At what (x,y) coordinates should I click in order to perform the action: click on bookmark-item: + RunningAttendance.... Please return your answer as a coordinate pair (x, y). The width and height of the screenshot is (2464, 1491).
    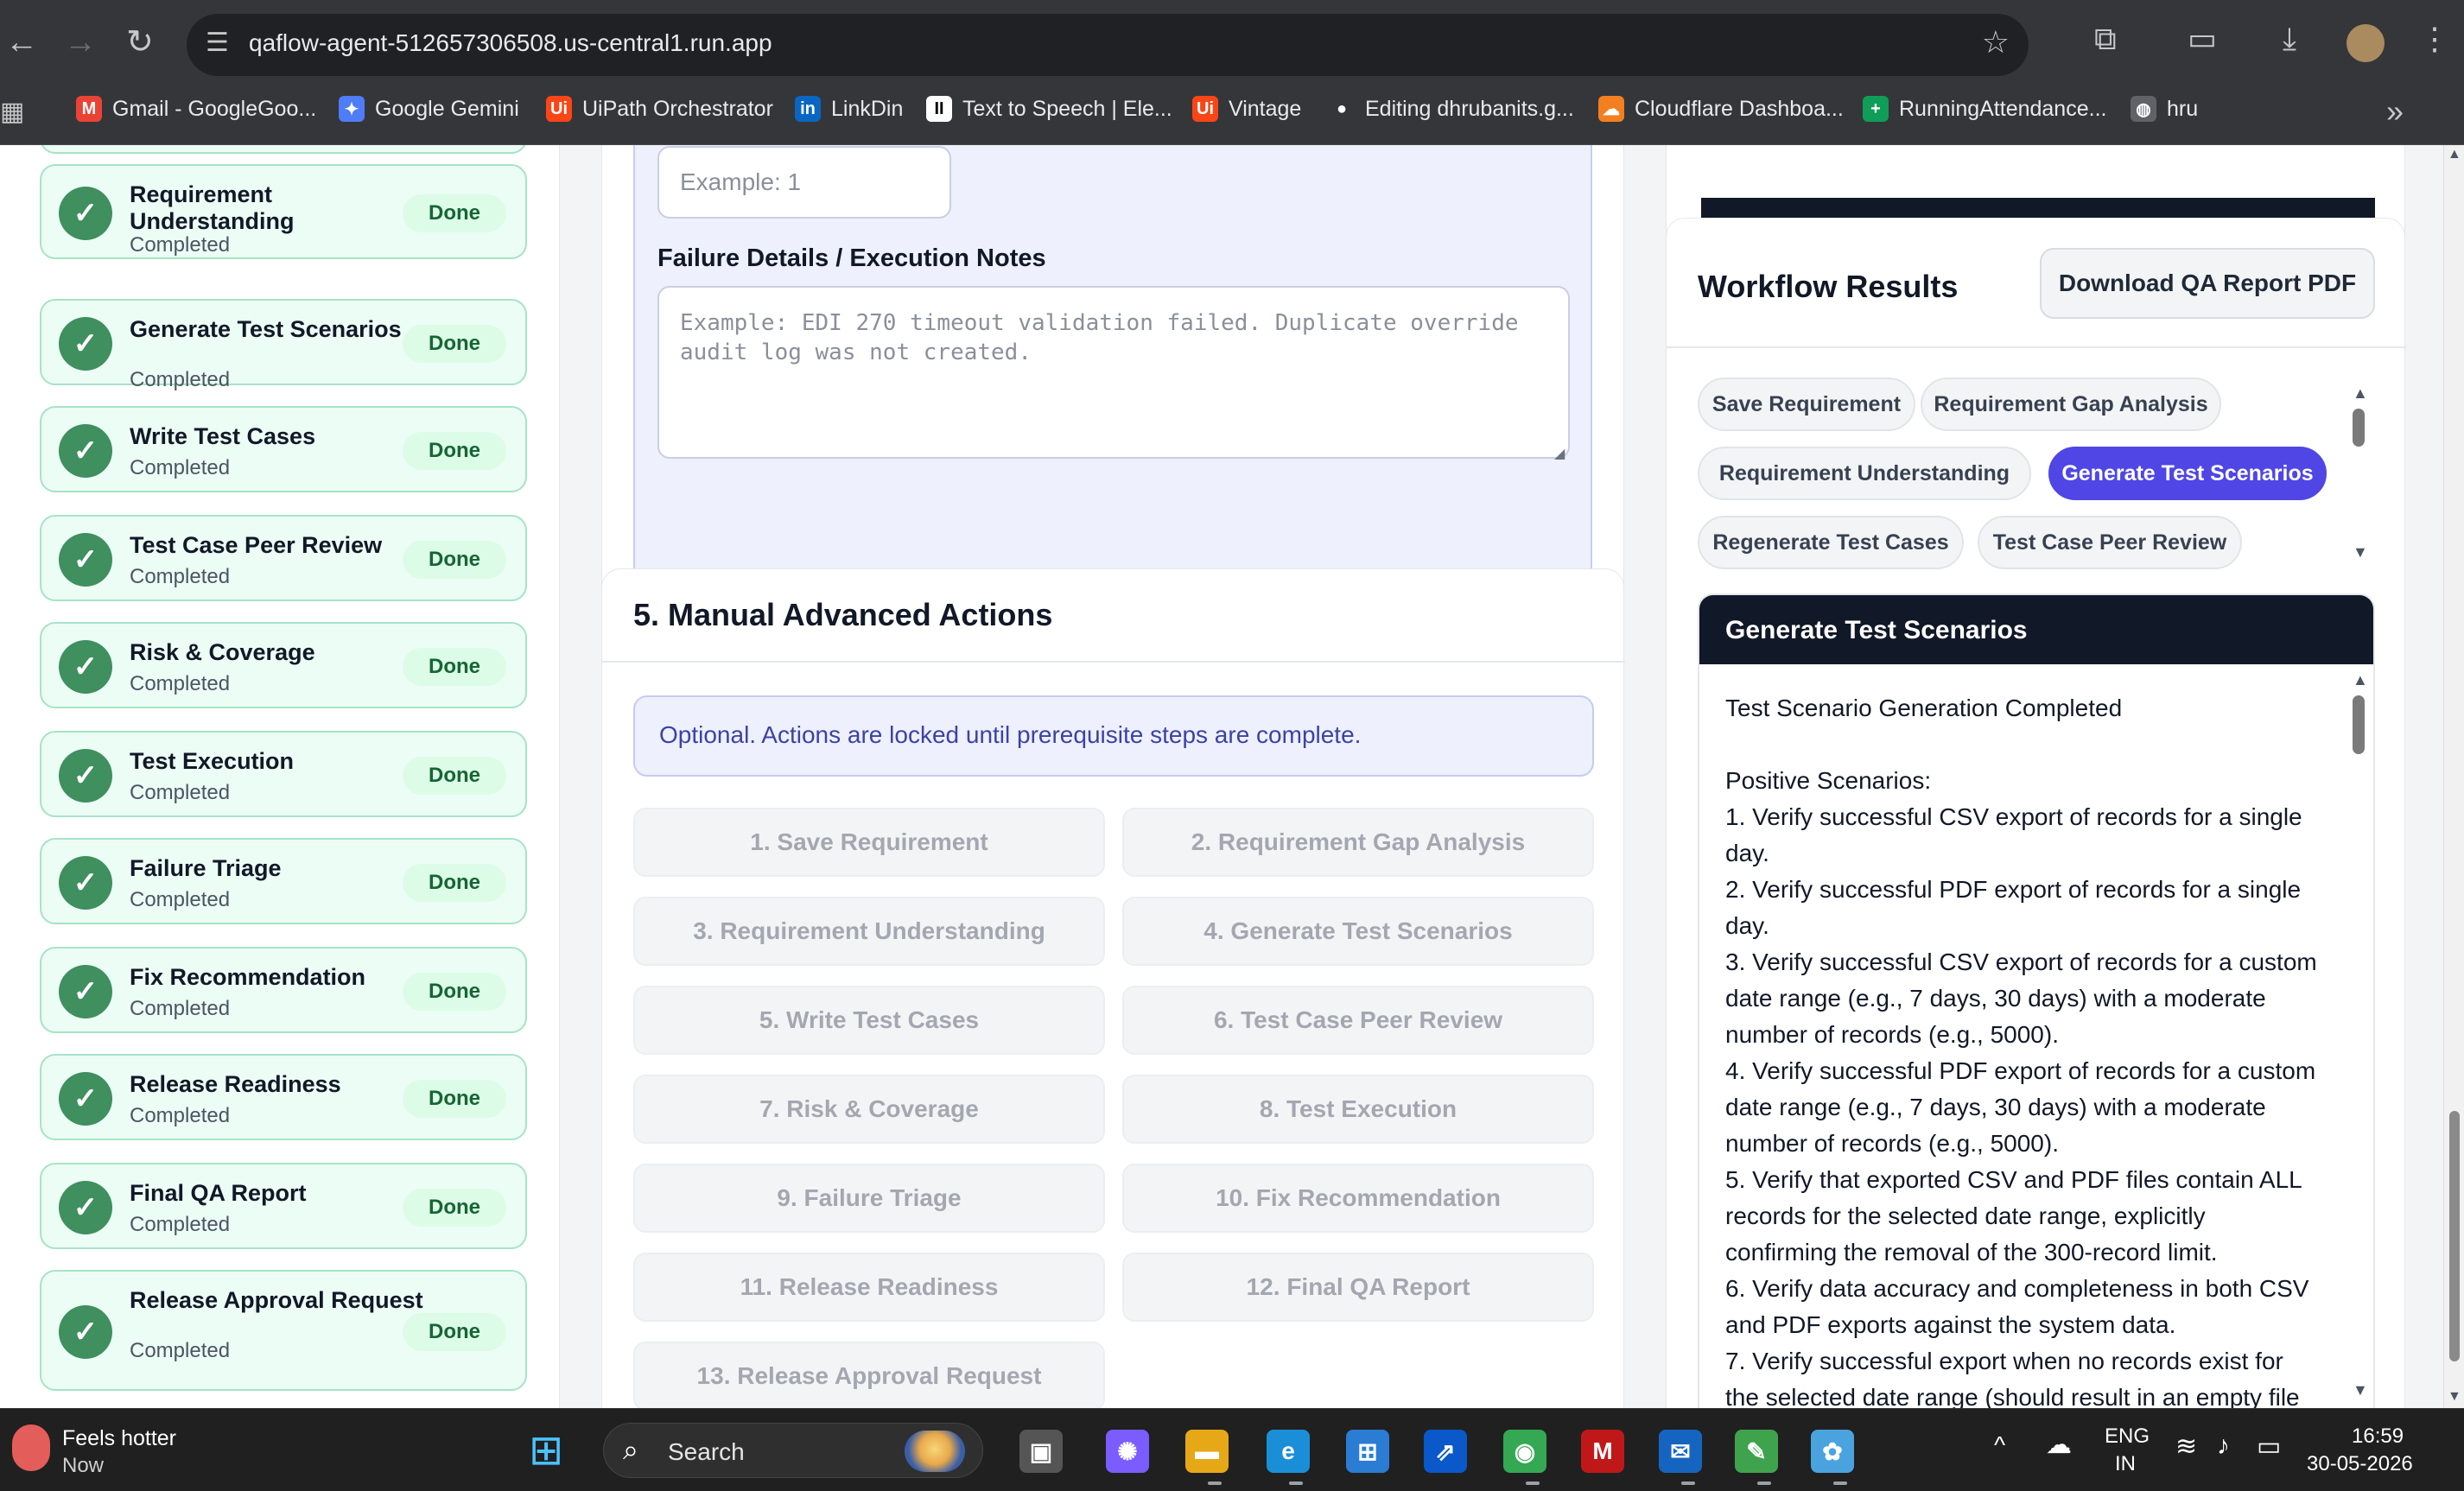
    Looking at the image, I should click on (1985, 109).